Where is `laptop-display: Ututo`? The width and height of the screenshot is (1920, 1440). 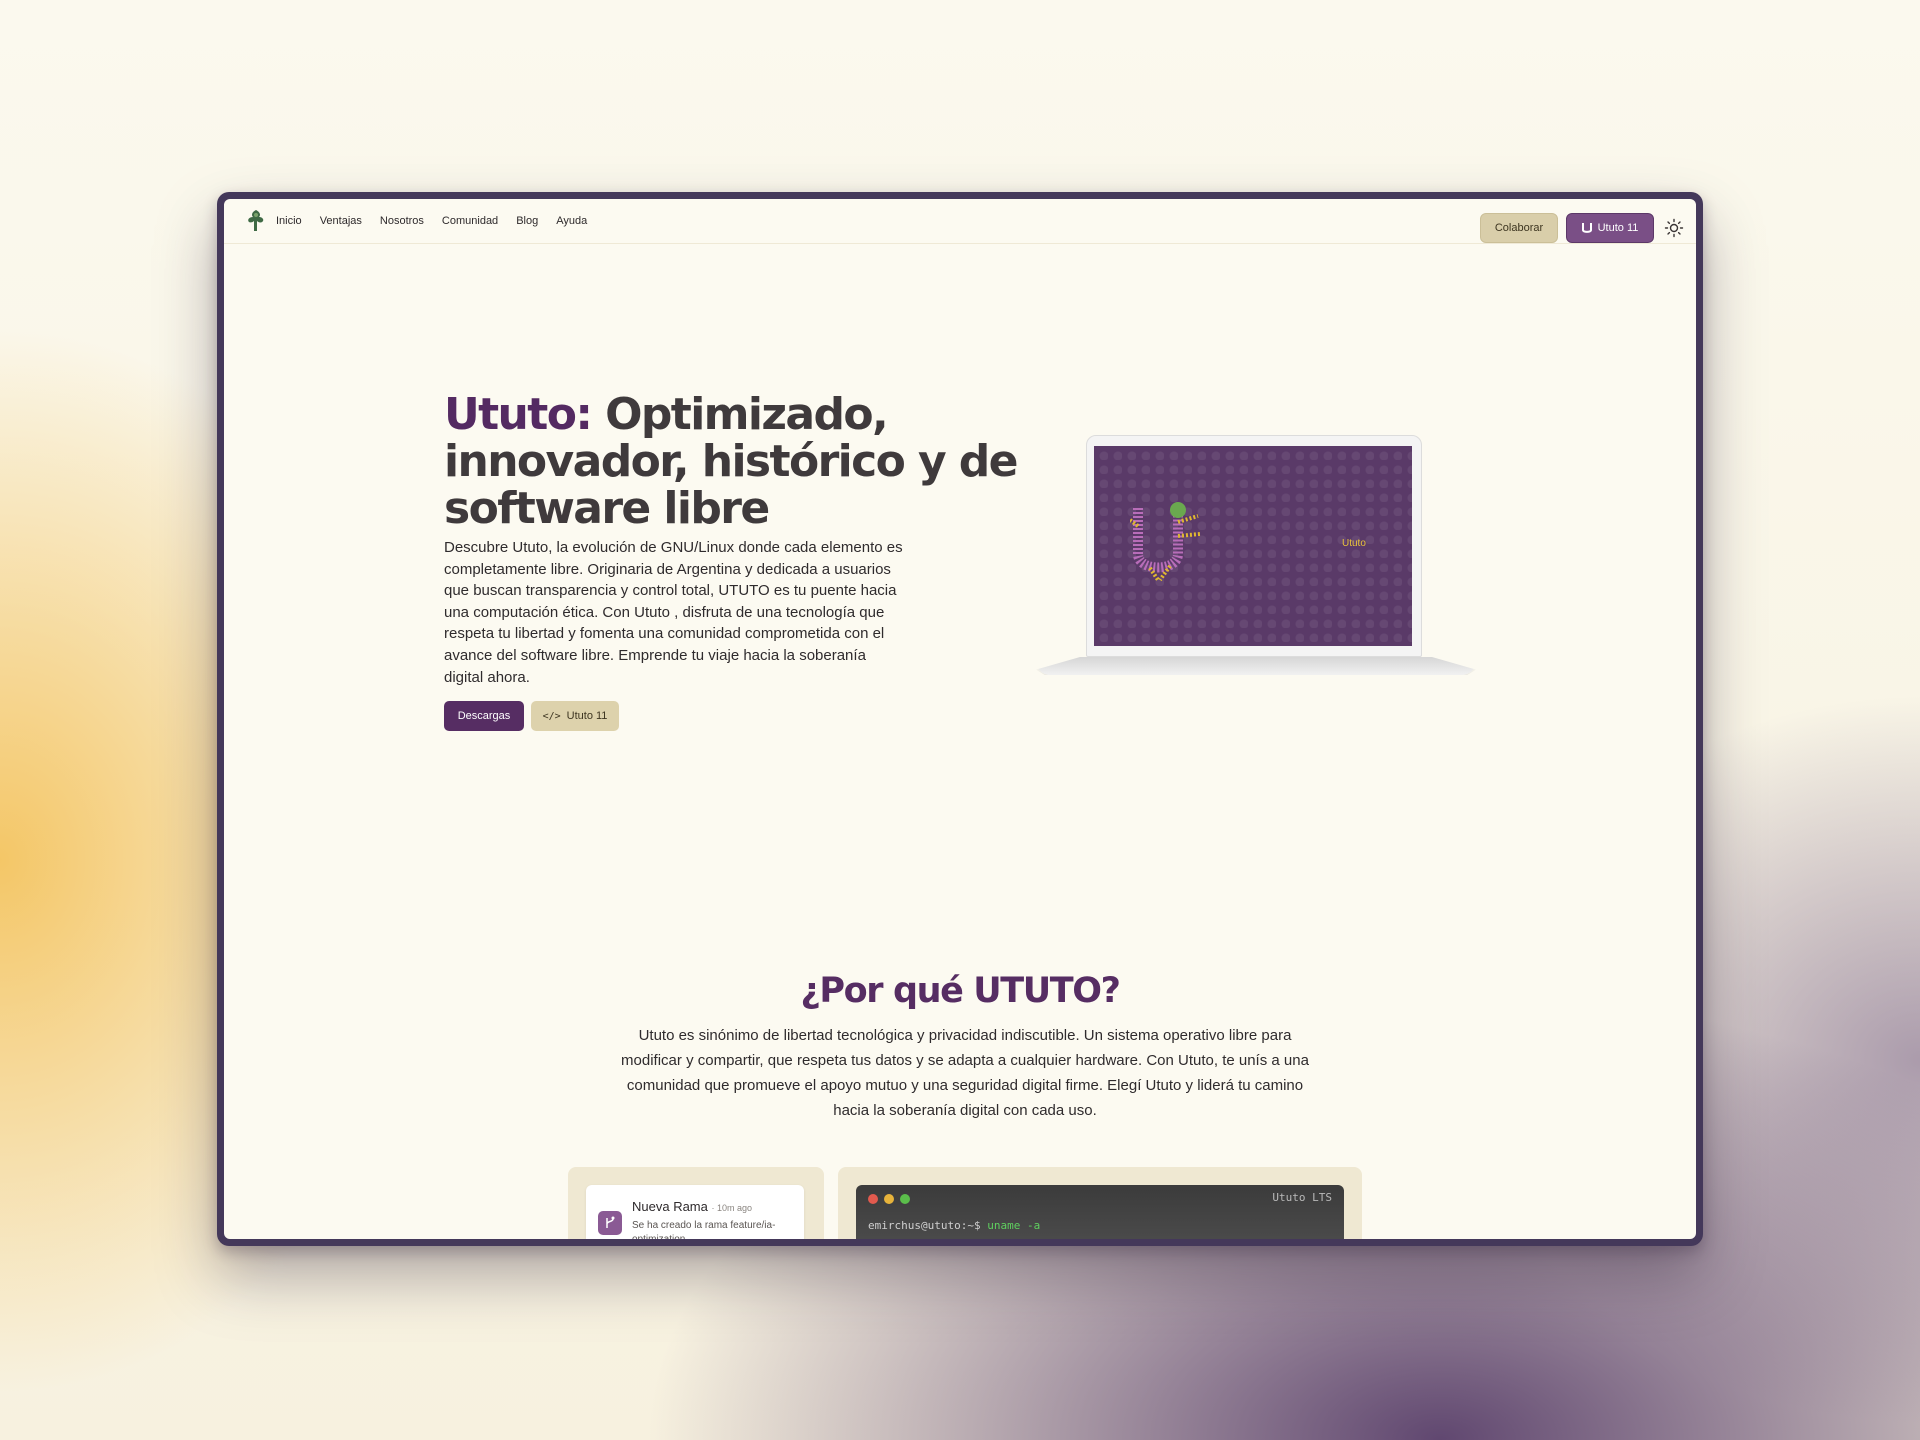 laptop-display: Ututo is located at coordinates (1253, 546).